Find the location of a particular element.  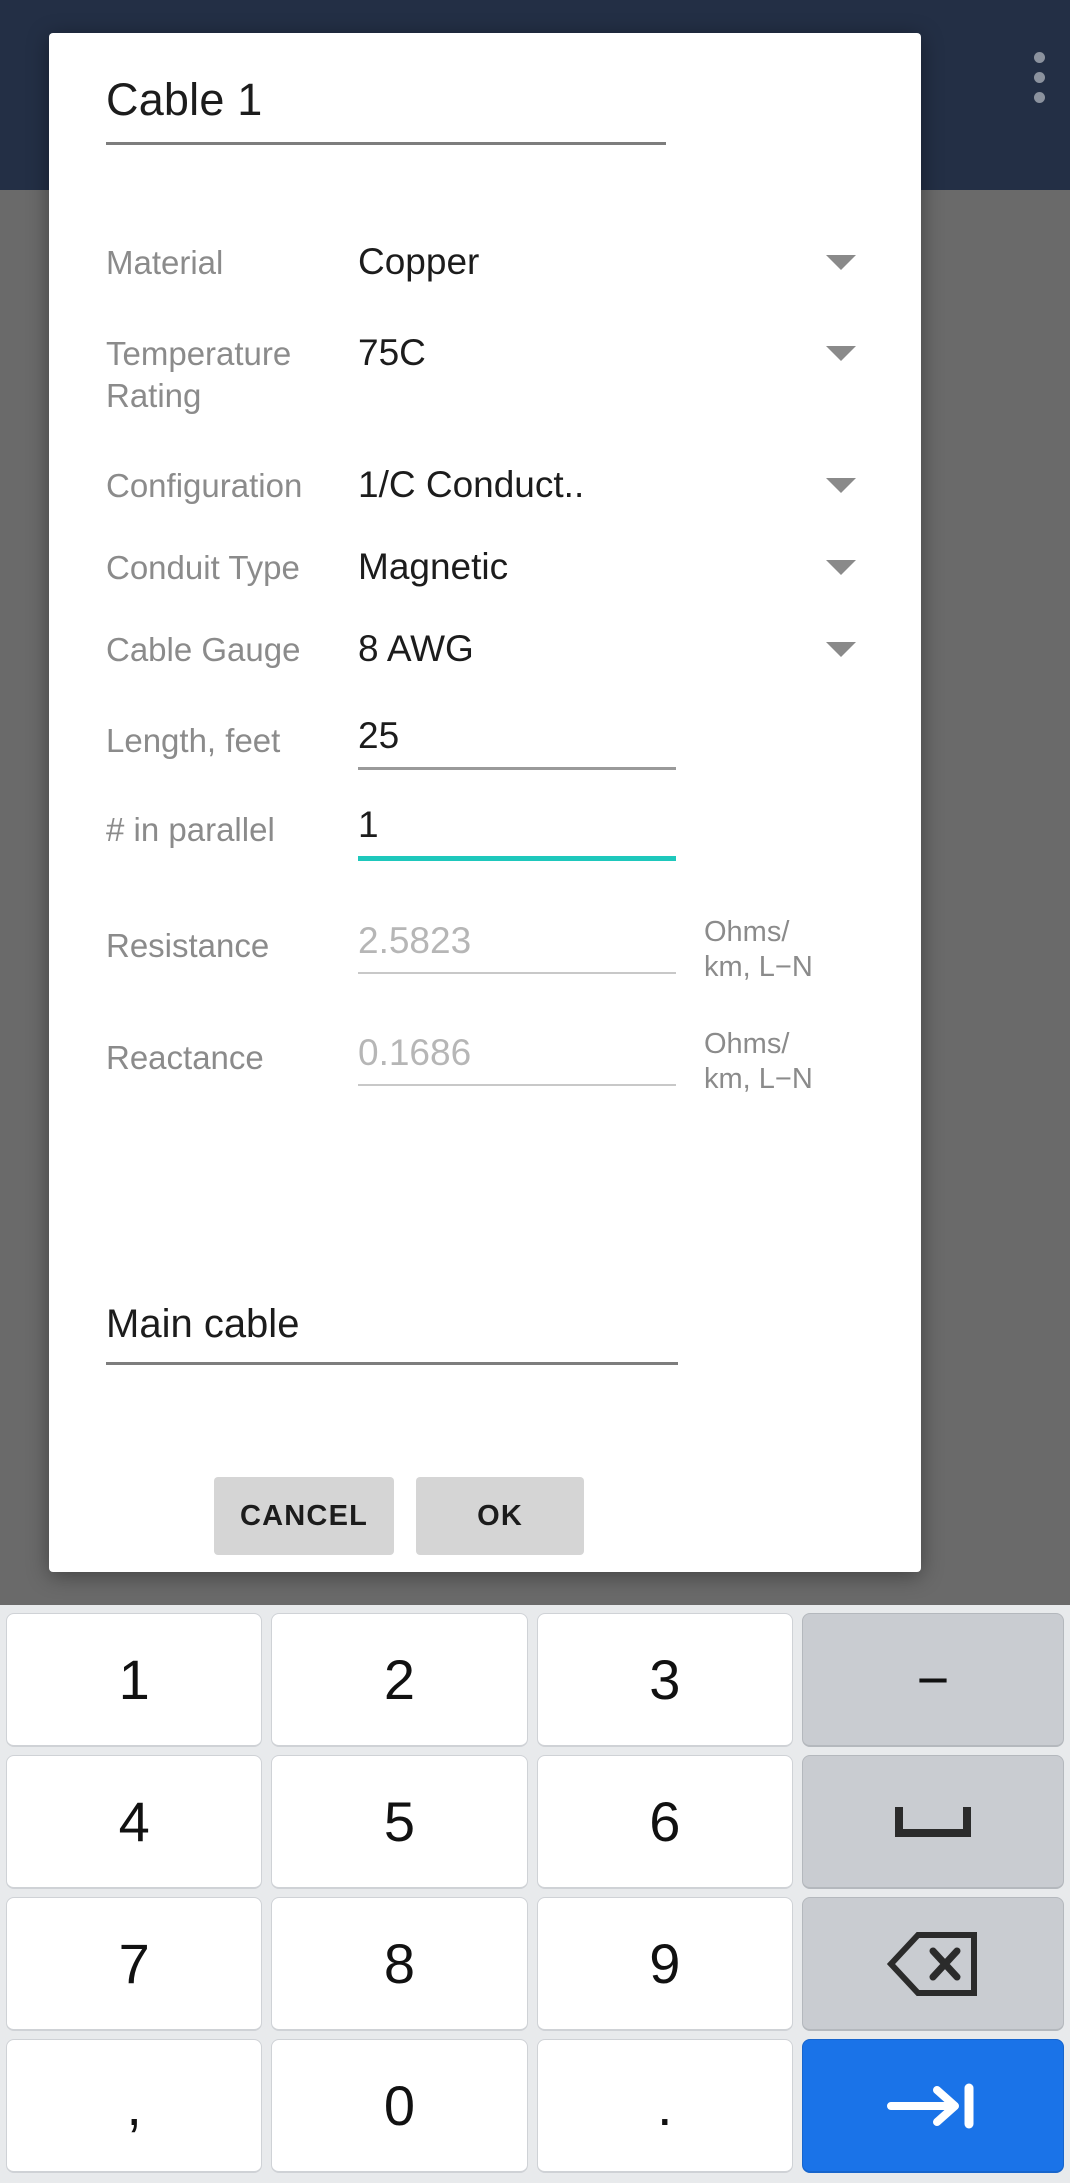

reactance-value: 0.1686 is located at coordinates (415, 1052).